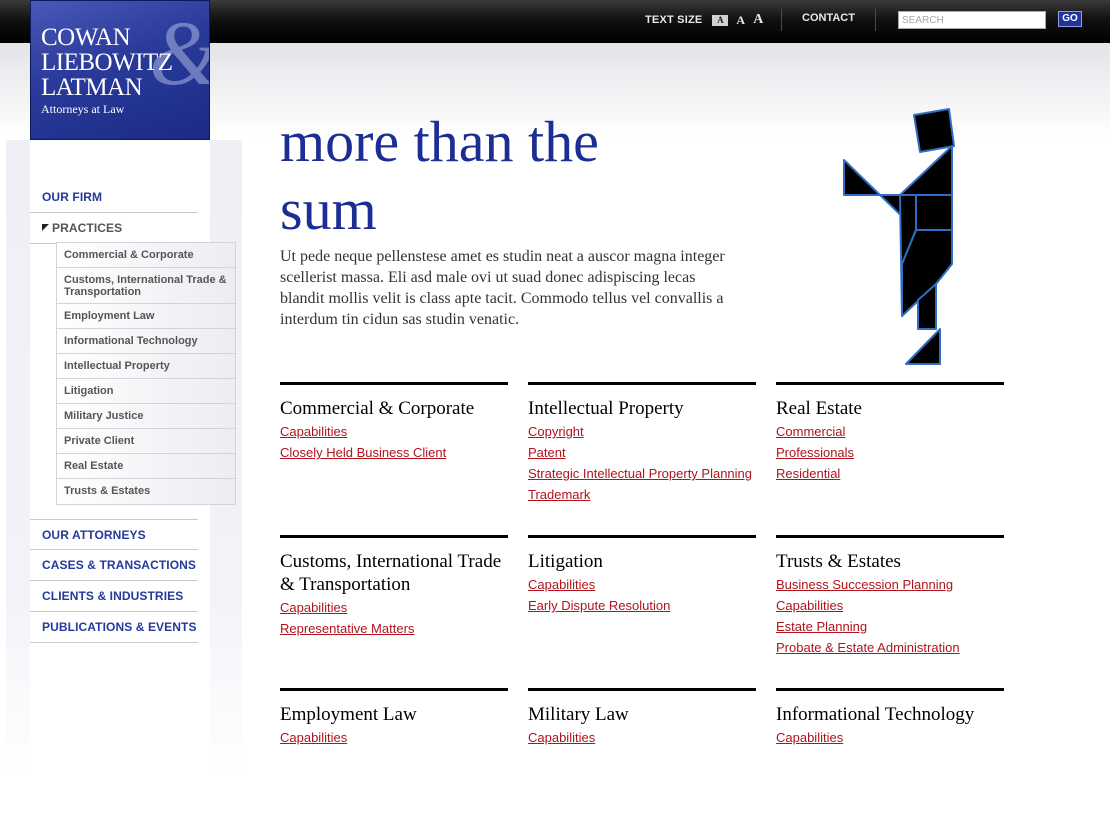 Image resolution: width=1110 pixels, height=821 pixels. Describe the element at coordinates (642, 431) in the screenshot. I see `practice-card-link: Copyright` at that location.